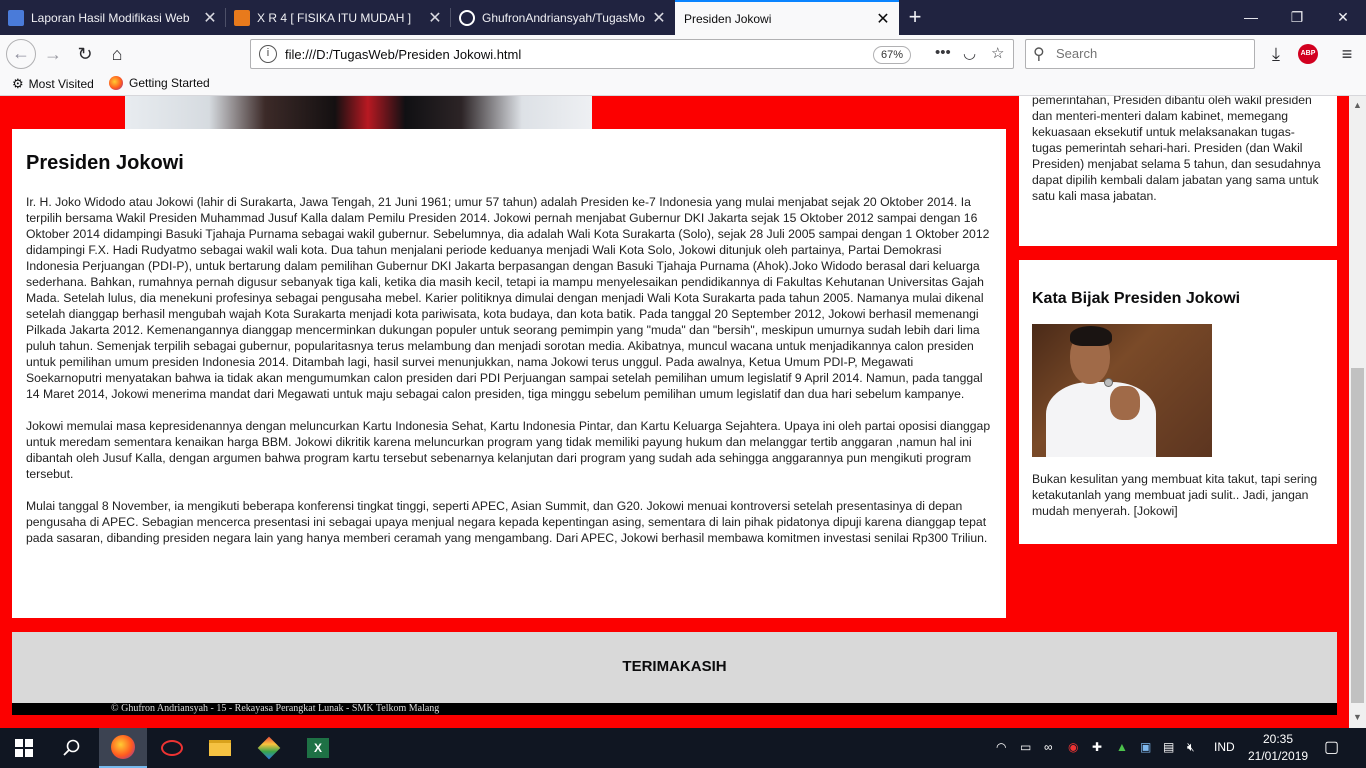 The width and height of the screenshot is (1366, 768). What do you see at coordinates (1122, 747) in the screenshot?
I see `drive-icon: ▲` at bounding box center [1122, 747].